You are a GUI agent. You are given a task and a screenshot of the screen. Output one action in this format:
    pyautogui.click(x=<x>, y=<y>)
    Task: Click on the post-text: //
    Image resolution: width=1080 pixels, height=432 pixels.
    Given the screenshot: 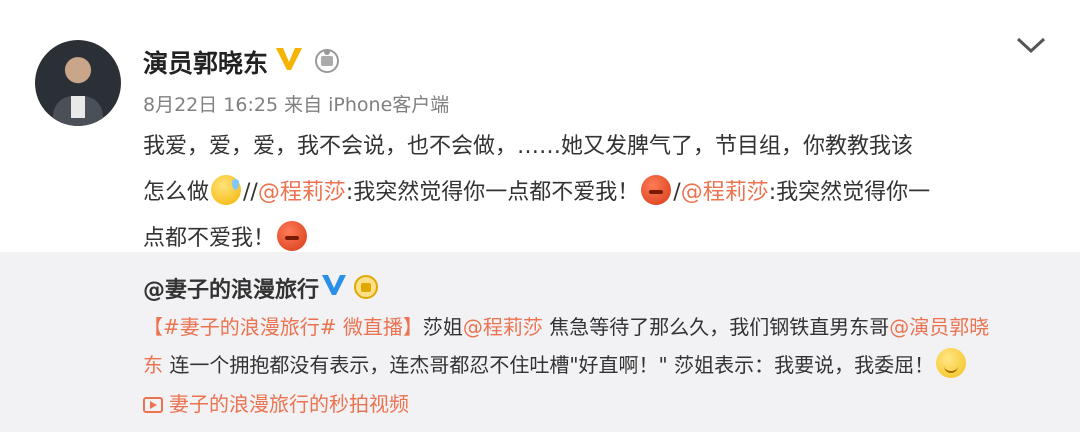 What is the action you would take?
    pyautogui.click(x=250, y=192)
    